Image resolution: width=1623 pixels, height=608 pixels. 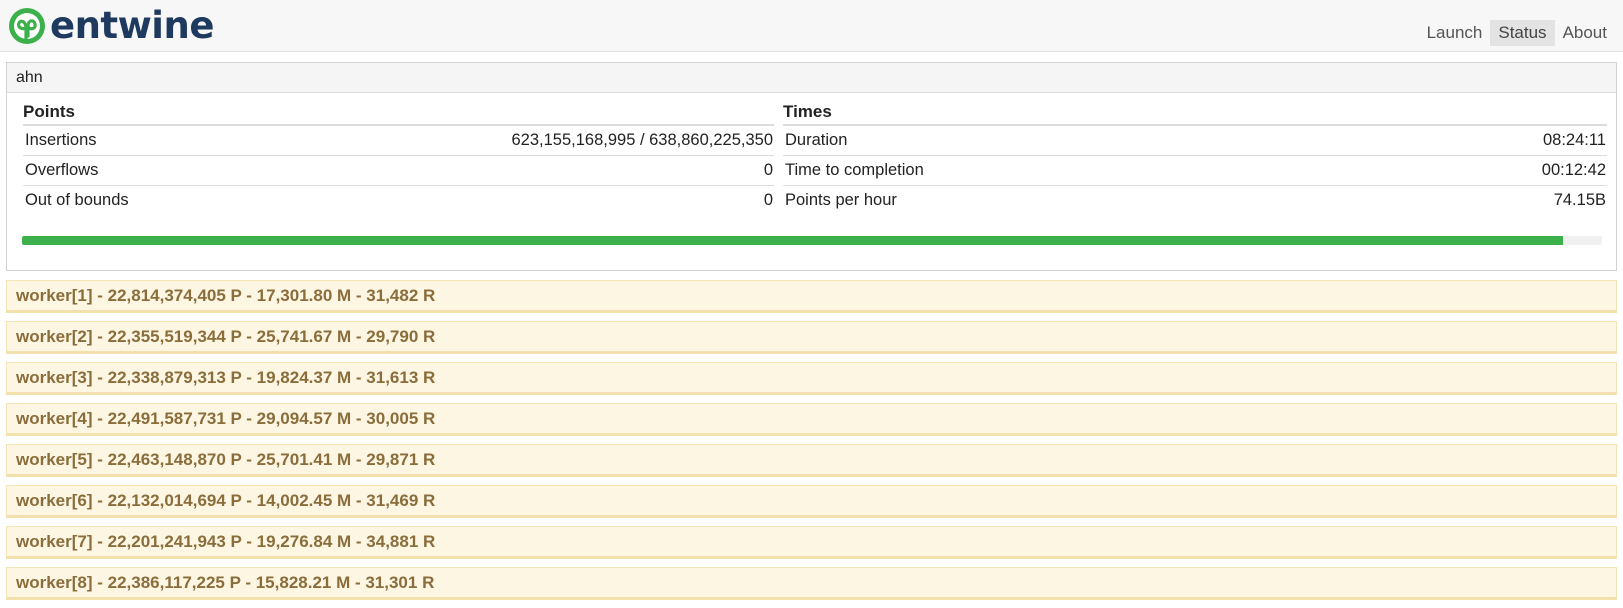 I want to click on row-label: Points per hour, so click(x=841, y=200).